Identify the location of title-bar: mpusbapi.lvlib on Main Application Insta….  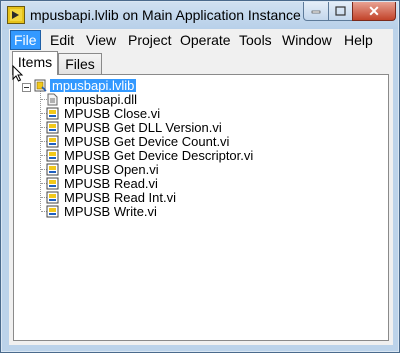
(200, 15).